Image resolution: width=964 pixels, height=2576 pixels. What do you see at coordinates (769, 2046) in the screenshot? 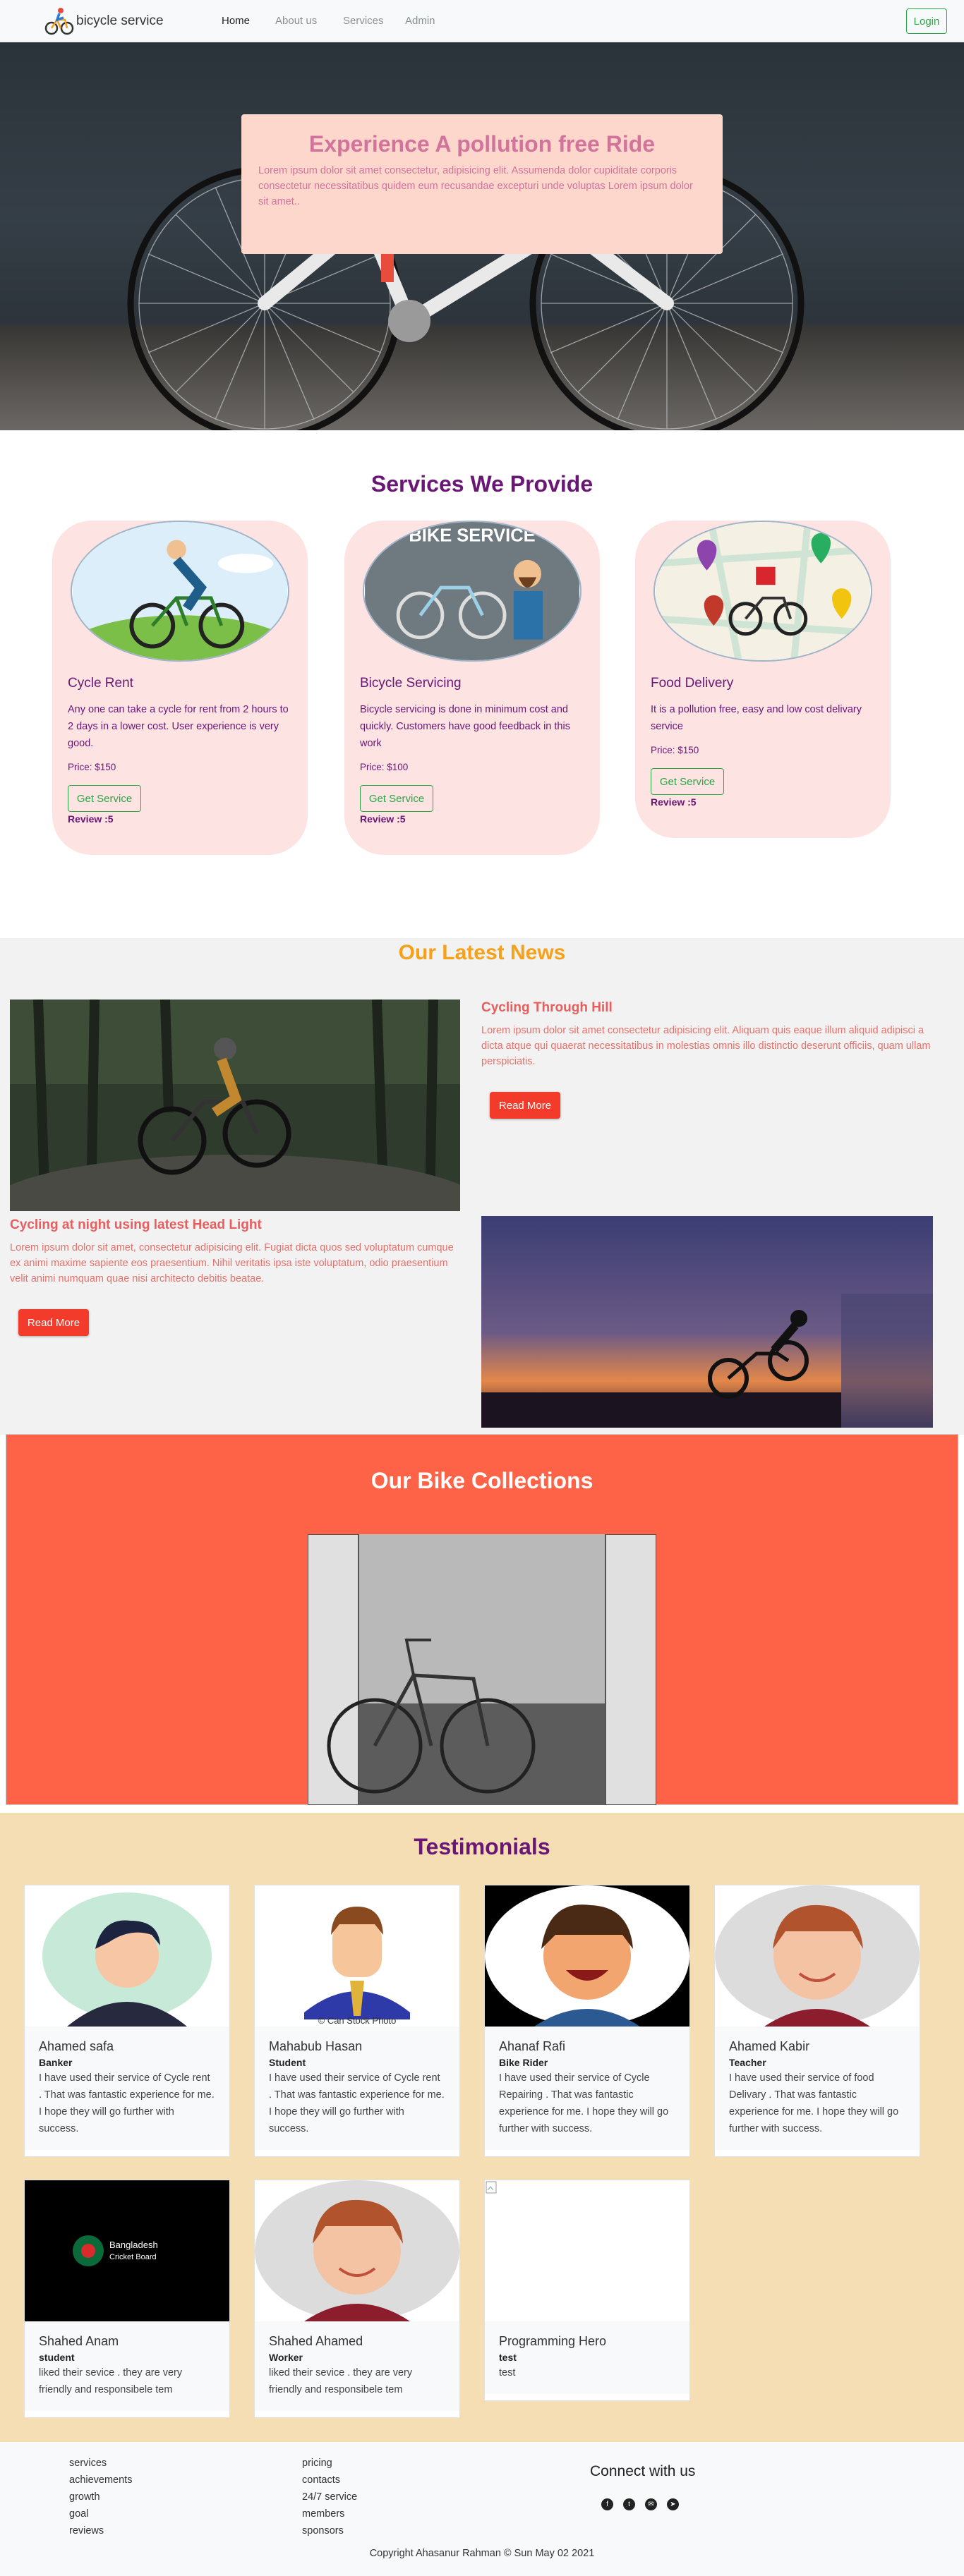
I see `testimonial-name: Ahamed Kabir` at bounding box center [769, 2046].